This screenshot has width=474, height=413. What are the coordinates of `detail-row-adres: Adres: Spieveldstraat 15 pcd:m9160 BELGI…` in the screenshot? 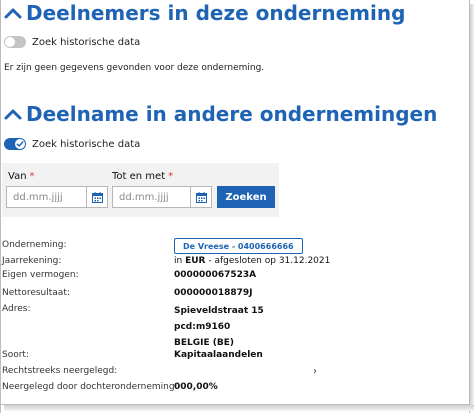 It's located at (237, 326).